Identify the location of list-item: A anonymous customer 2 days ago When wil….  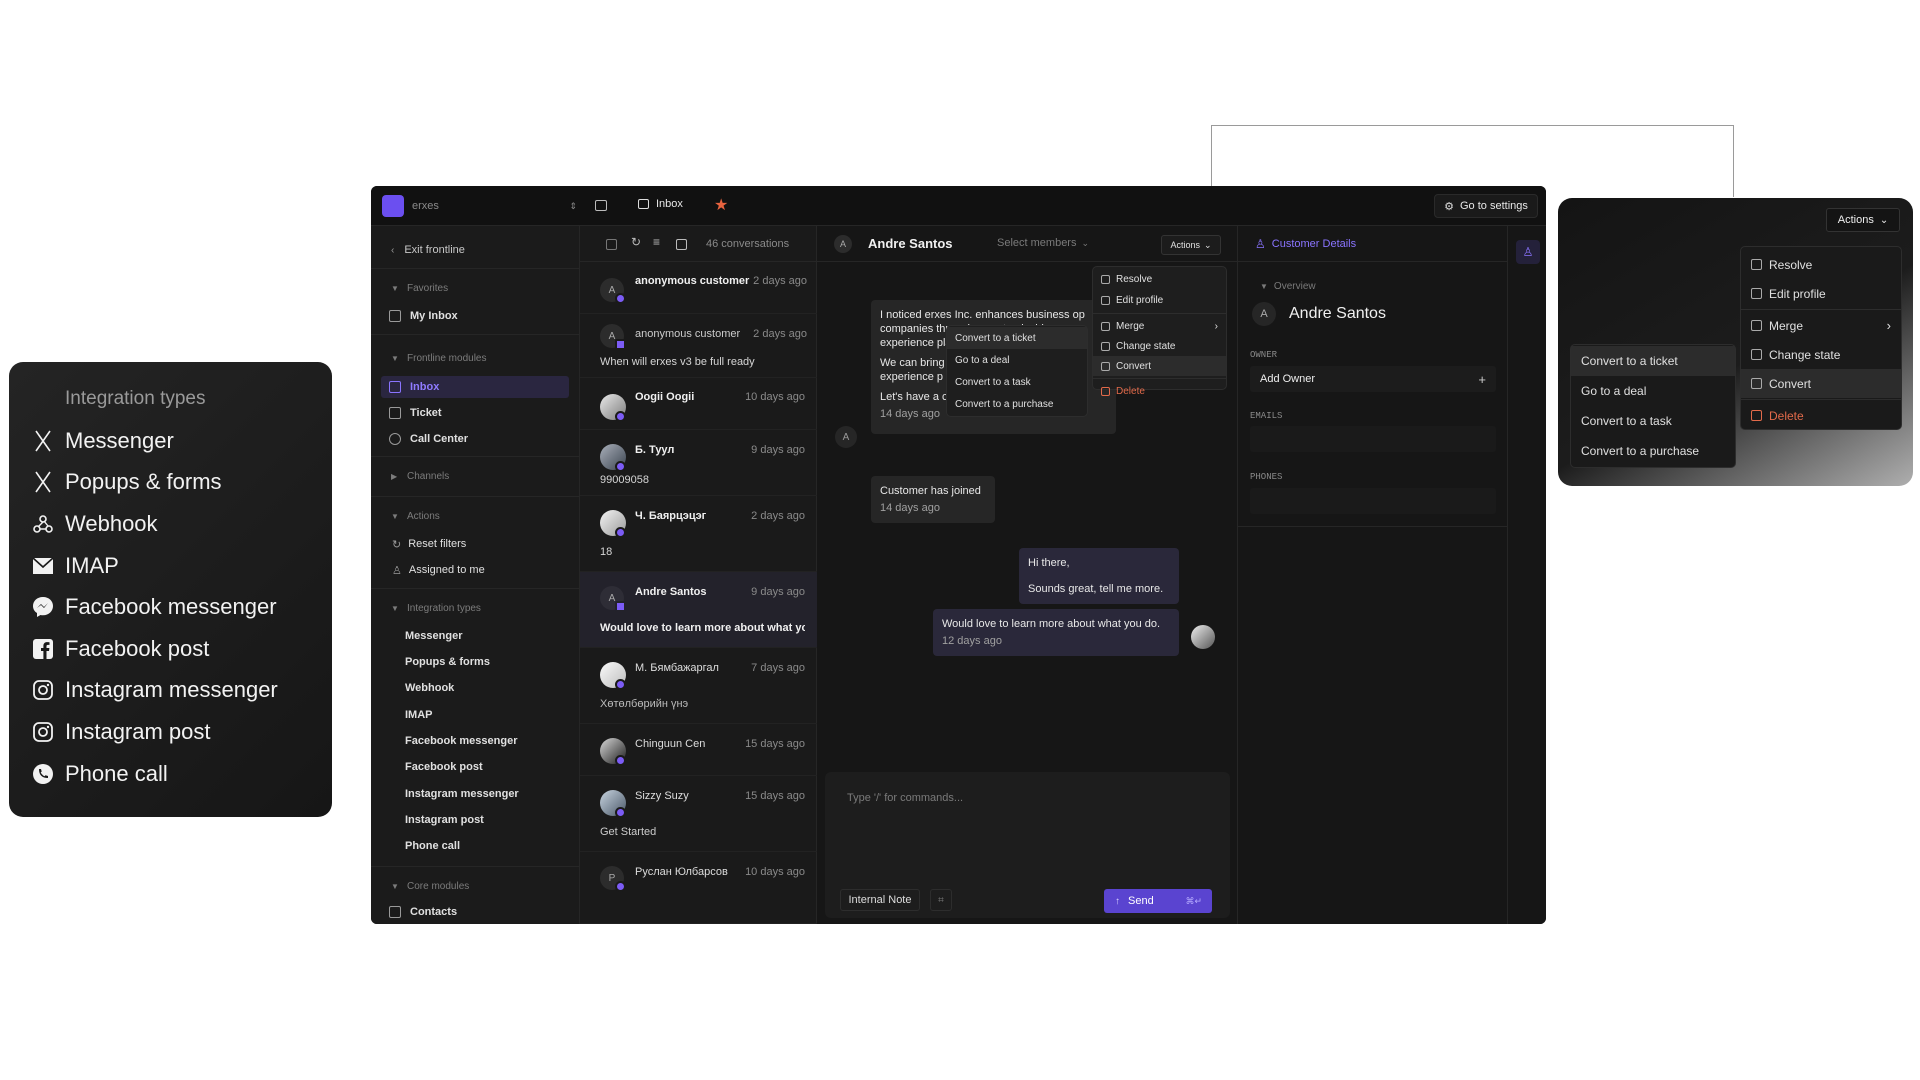
(698, 346).